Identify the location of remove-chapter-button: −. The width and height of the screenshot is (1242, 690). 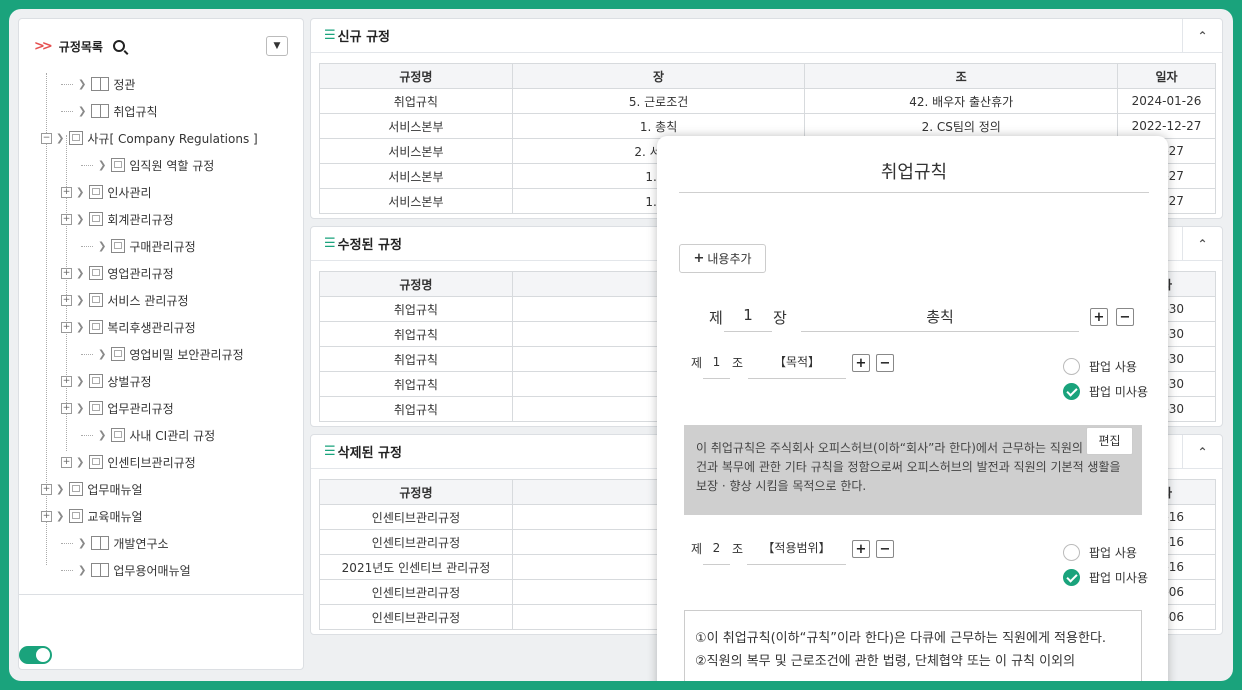
(1125, 317).